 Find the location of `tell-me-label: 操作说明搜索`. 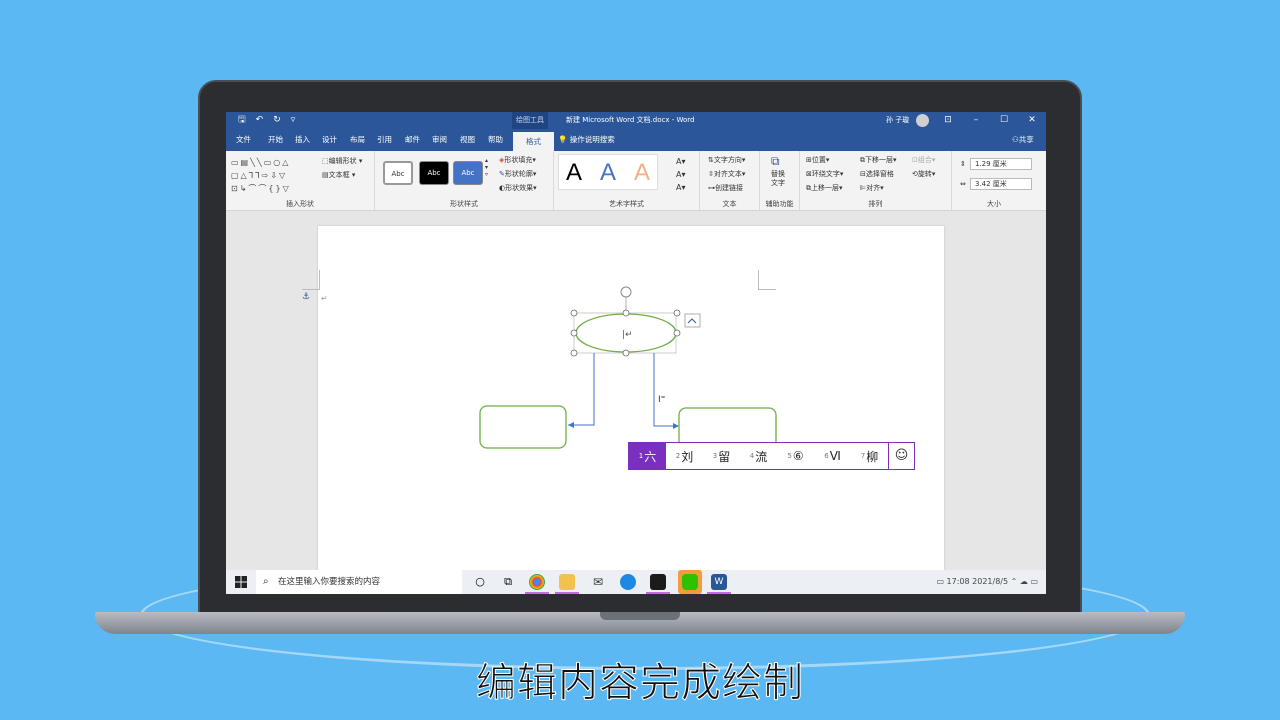

tell-me-label: 操作说明搜索 is located at coordinates (592, 139).